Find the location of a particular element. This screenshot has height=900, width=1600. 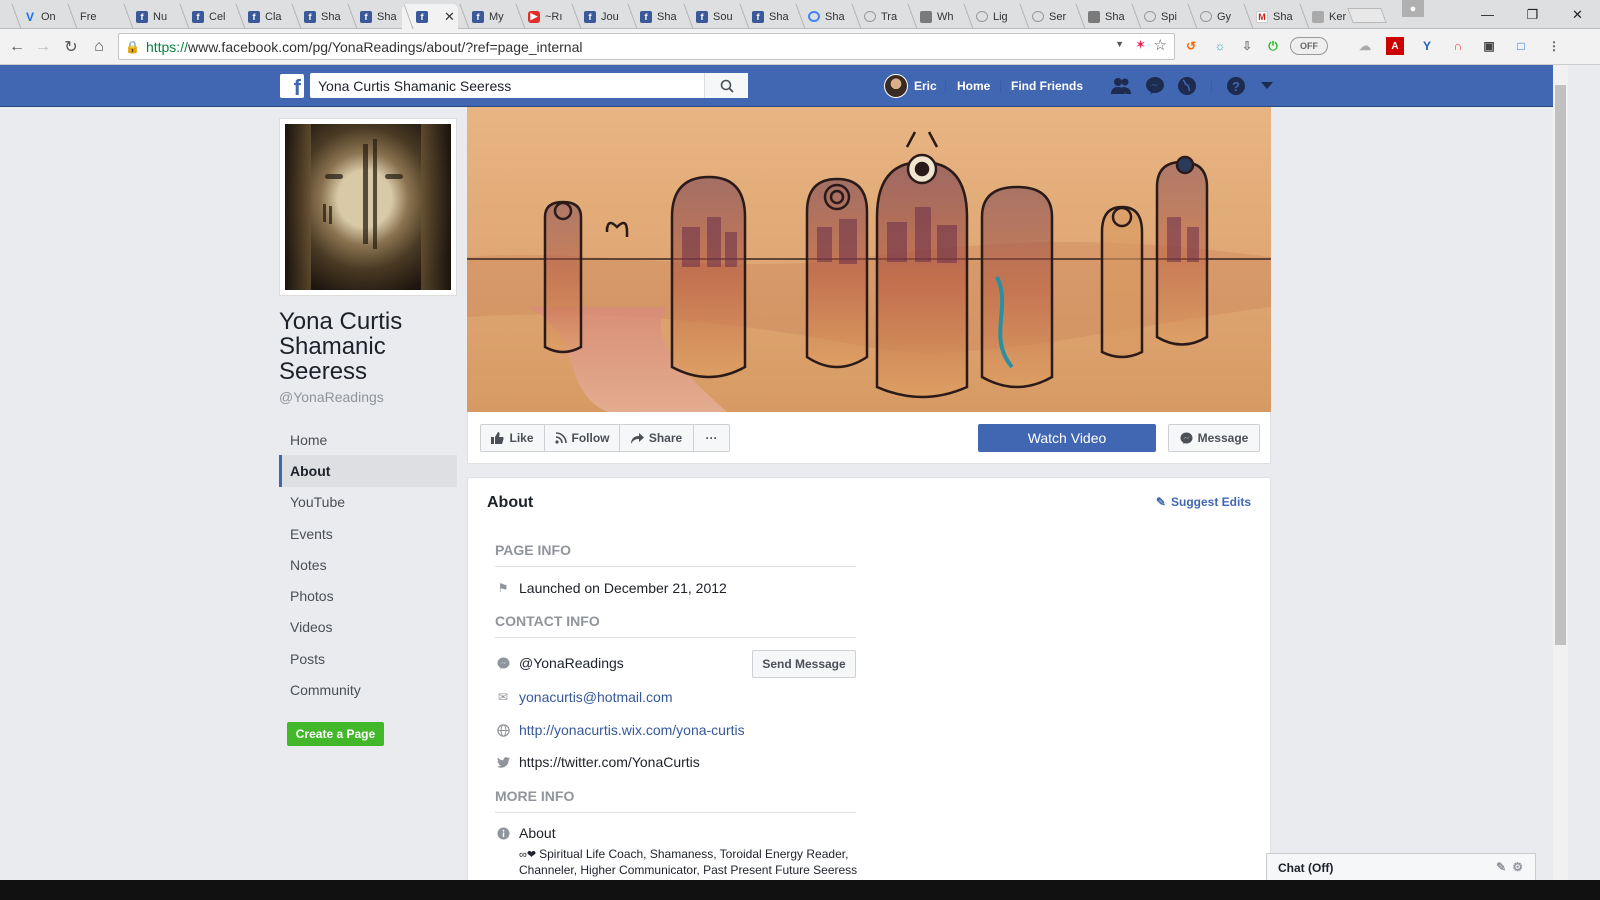

sidebar-item-about: About is located at coordinates (368, 471).